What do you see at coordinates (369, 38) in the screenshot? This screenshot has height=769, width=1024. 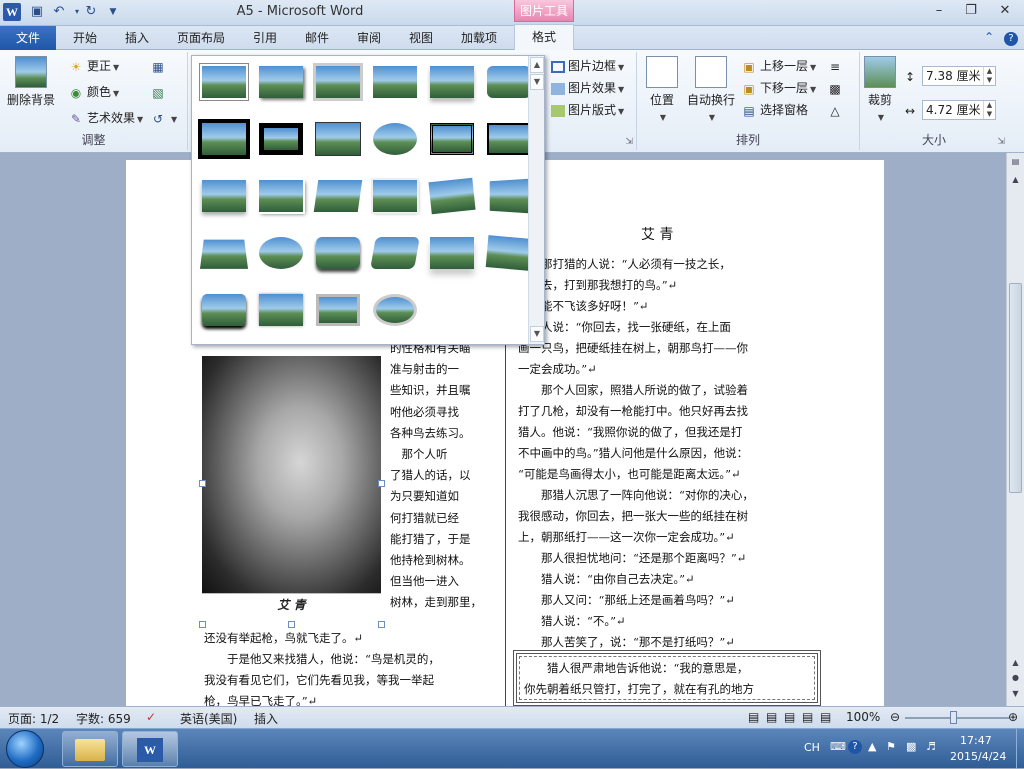 I see `tab-review: 审阅` at bounding box center [369, 38].